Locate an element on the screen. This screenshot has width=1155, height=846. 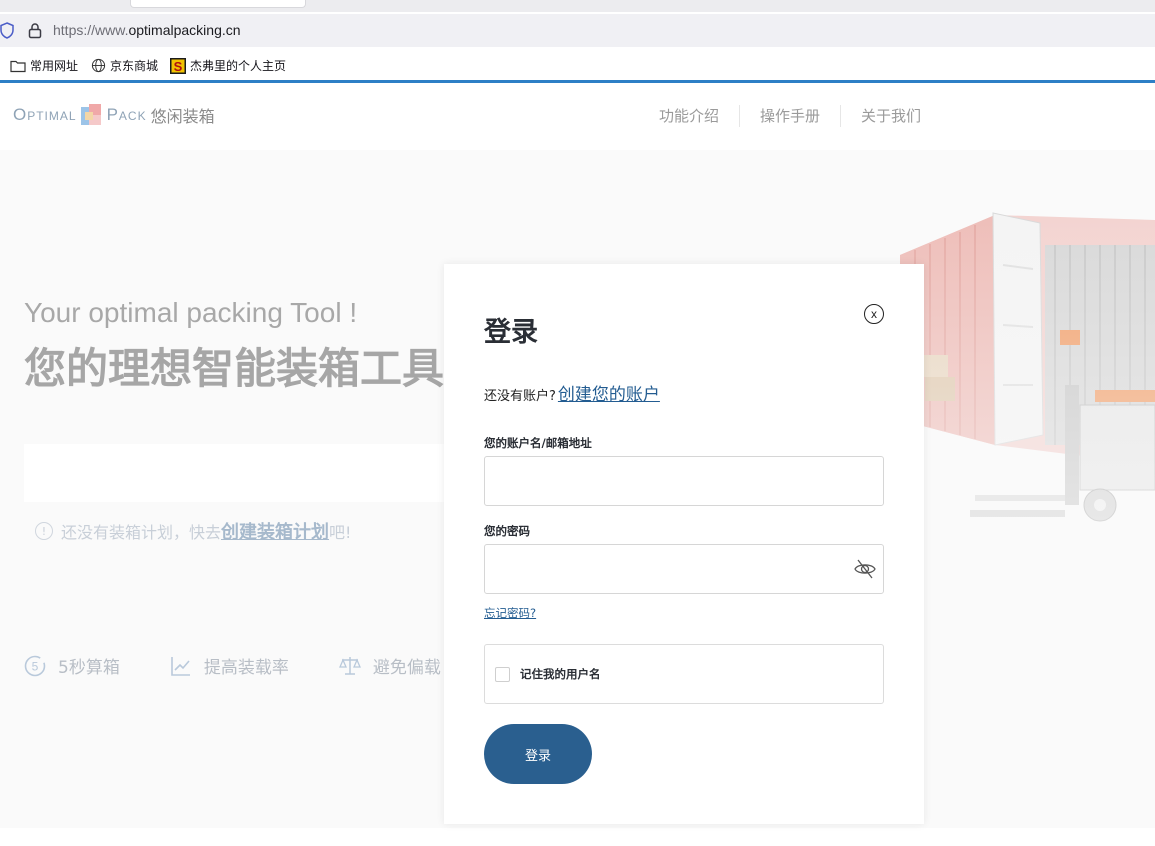
url-text: https://www.optimalpacking.cn is located at coordinates (147, 30).